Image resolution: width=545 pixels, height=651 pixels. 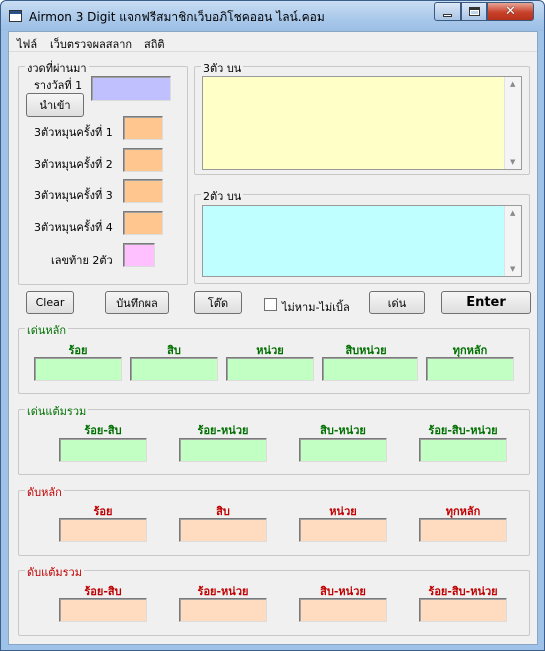 I want to click on toto-button: โต๊ด, so click(x=218, y=302).